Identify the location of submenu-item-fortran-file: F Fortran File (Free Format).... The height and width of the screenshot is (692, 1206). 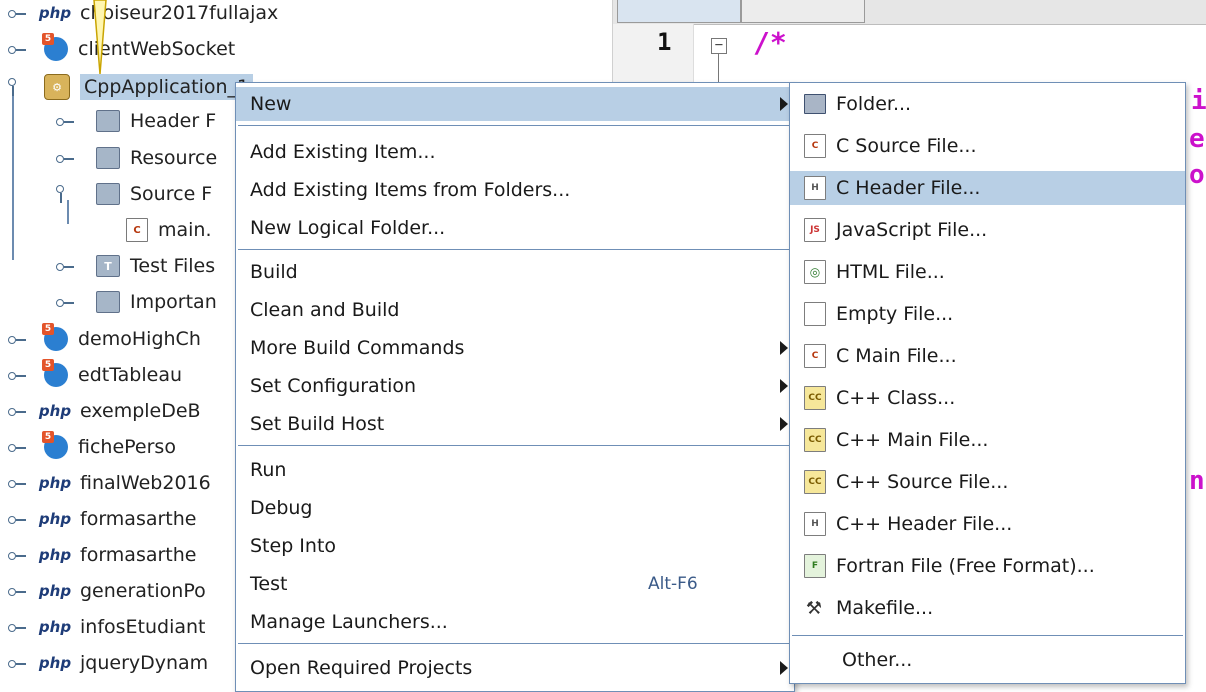
(987, 566).